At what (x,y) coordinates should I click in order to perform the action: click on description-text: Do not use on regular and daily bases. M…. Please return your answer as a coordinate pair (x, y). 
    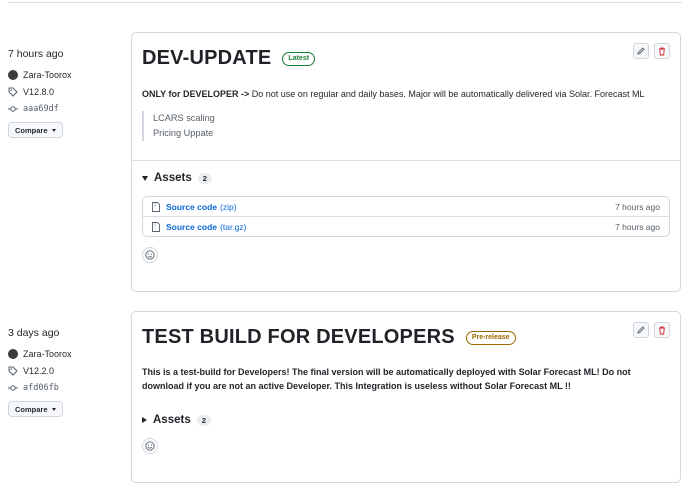
    Looking at the image, I should click on (447, 94).